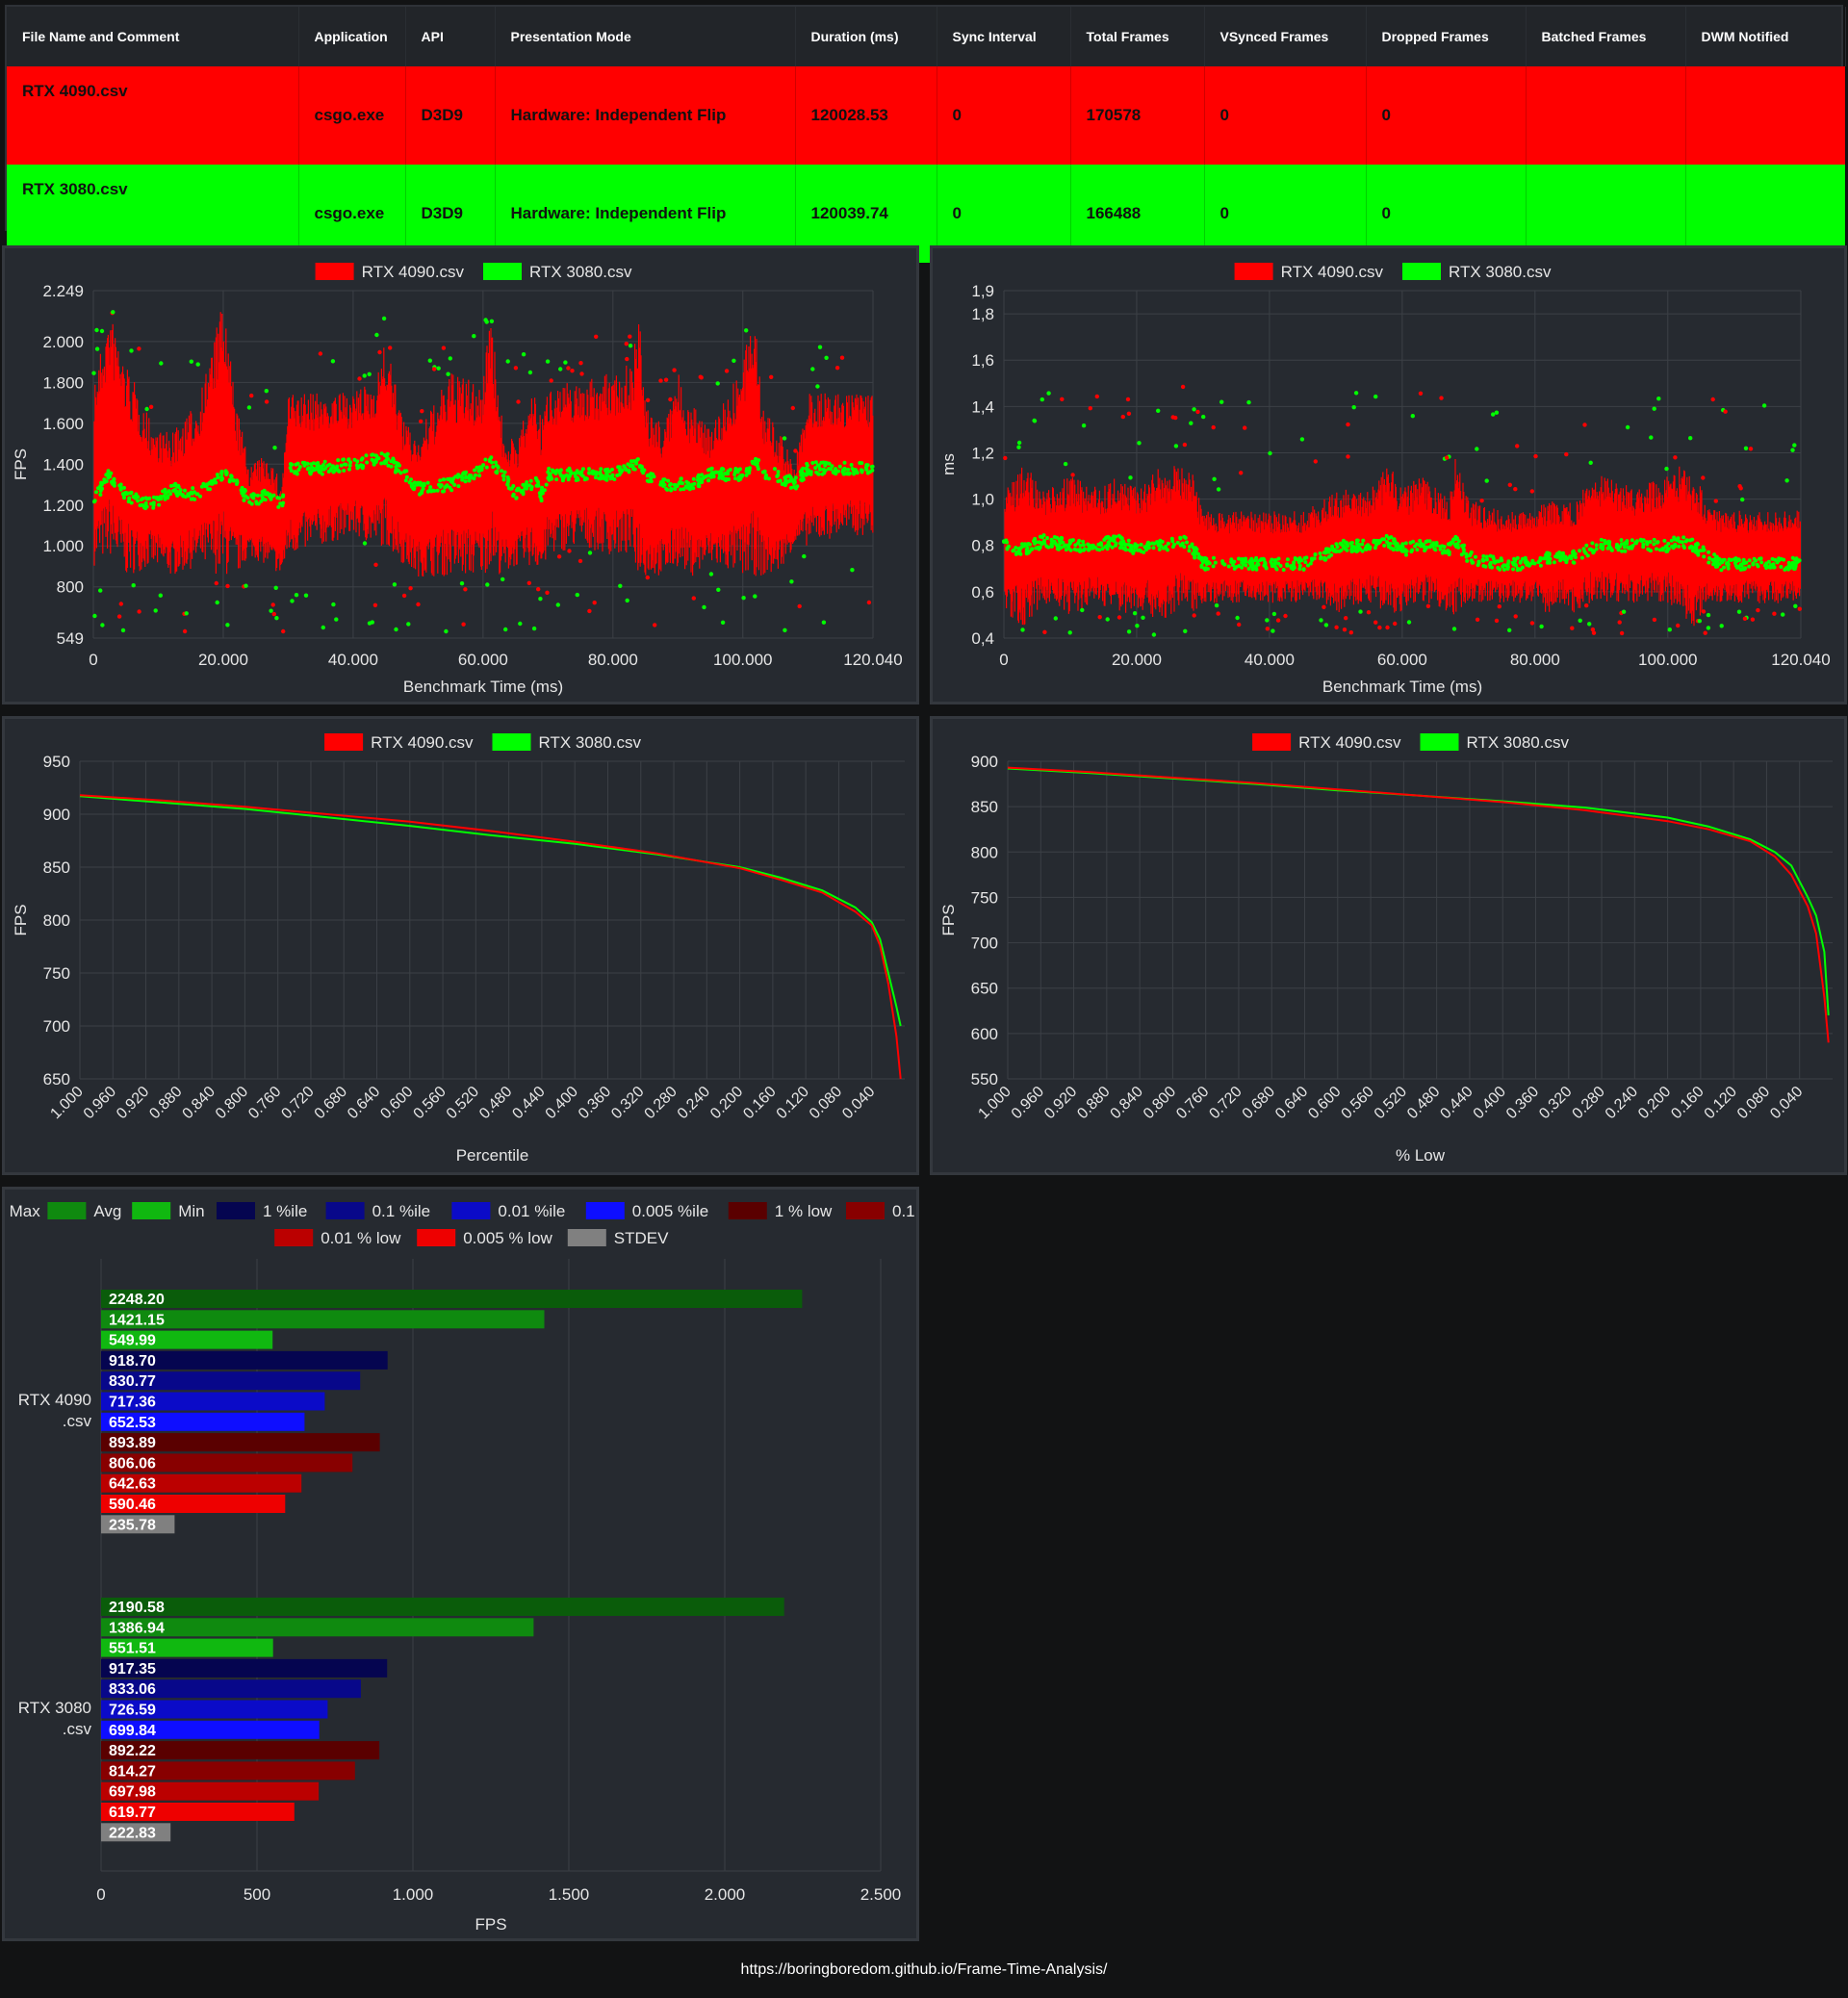 The height and width of the screenshot is (1998, 1848). Describe the element at coordinates (1765, 36) in the screenshot. I see `column-header: DWM Notified` at that location.